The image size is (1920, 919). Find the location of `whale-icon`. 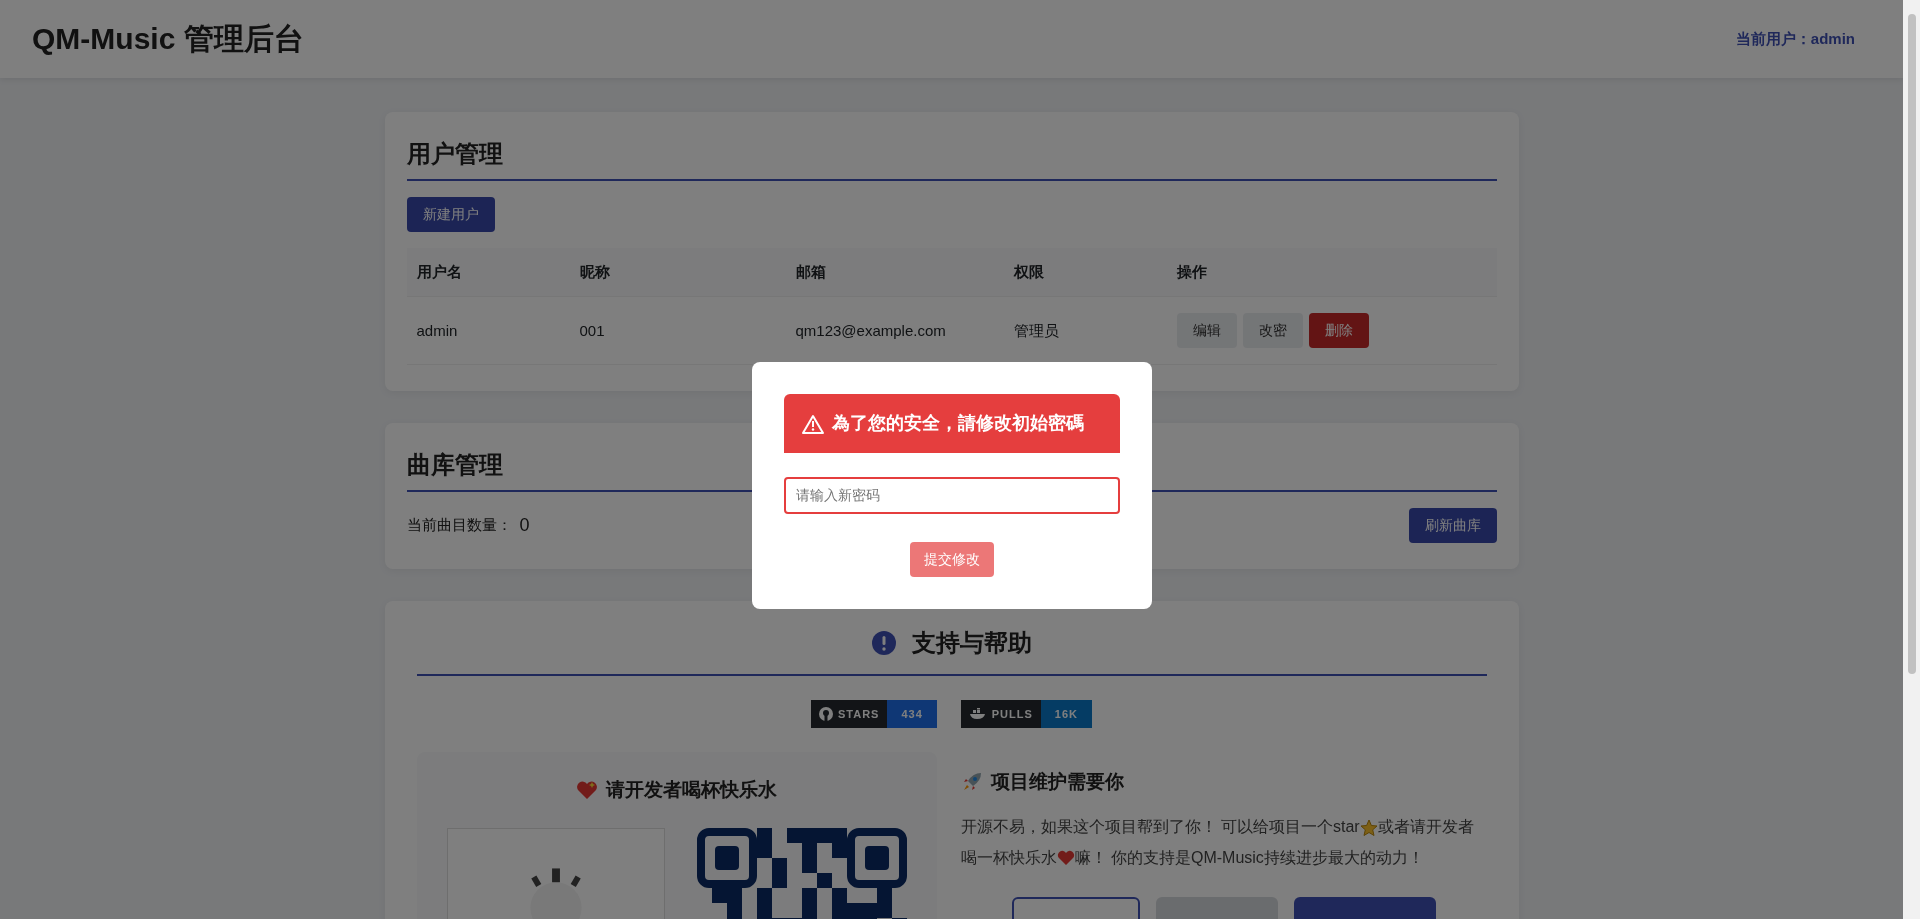

whale-icon is located at coordinates (977, 713).